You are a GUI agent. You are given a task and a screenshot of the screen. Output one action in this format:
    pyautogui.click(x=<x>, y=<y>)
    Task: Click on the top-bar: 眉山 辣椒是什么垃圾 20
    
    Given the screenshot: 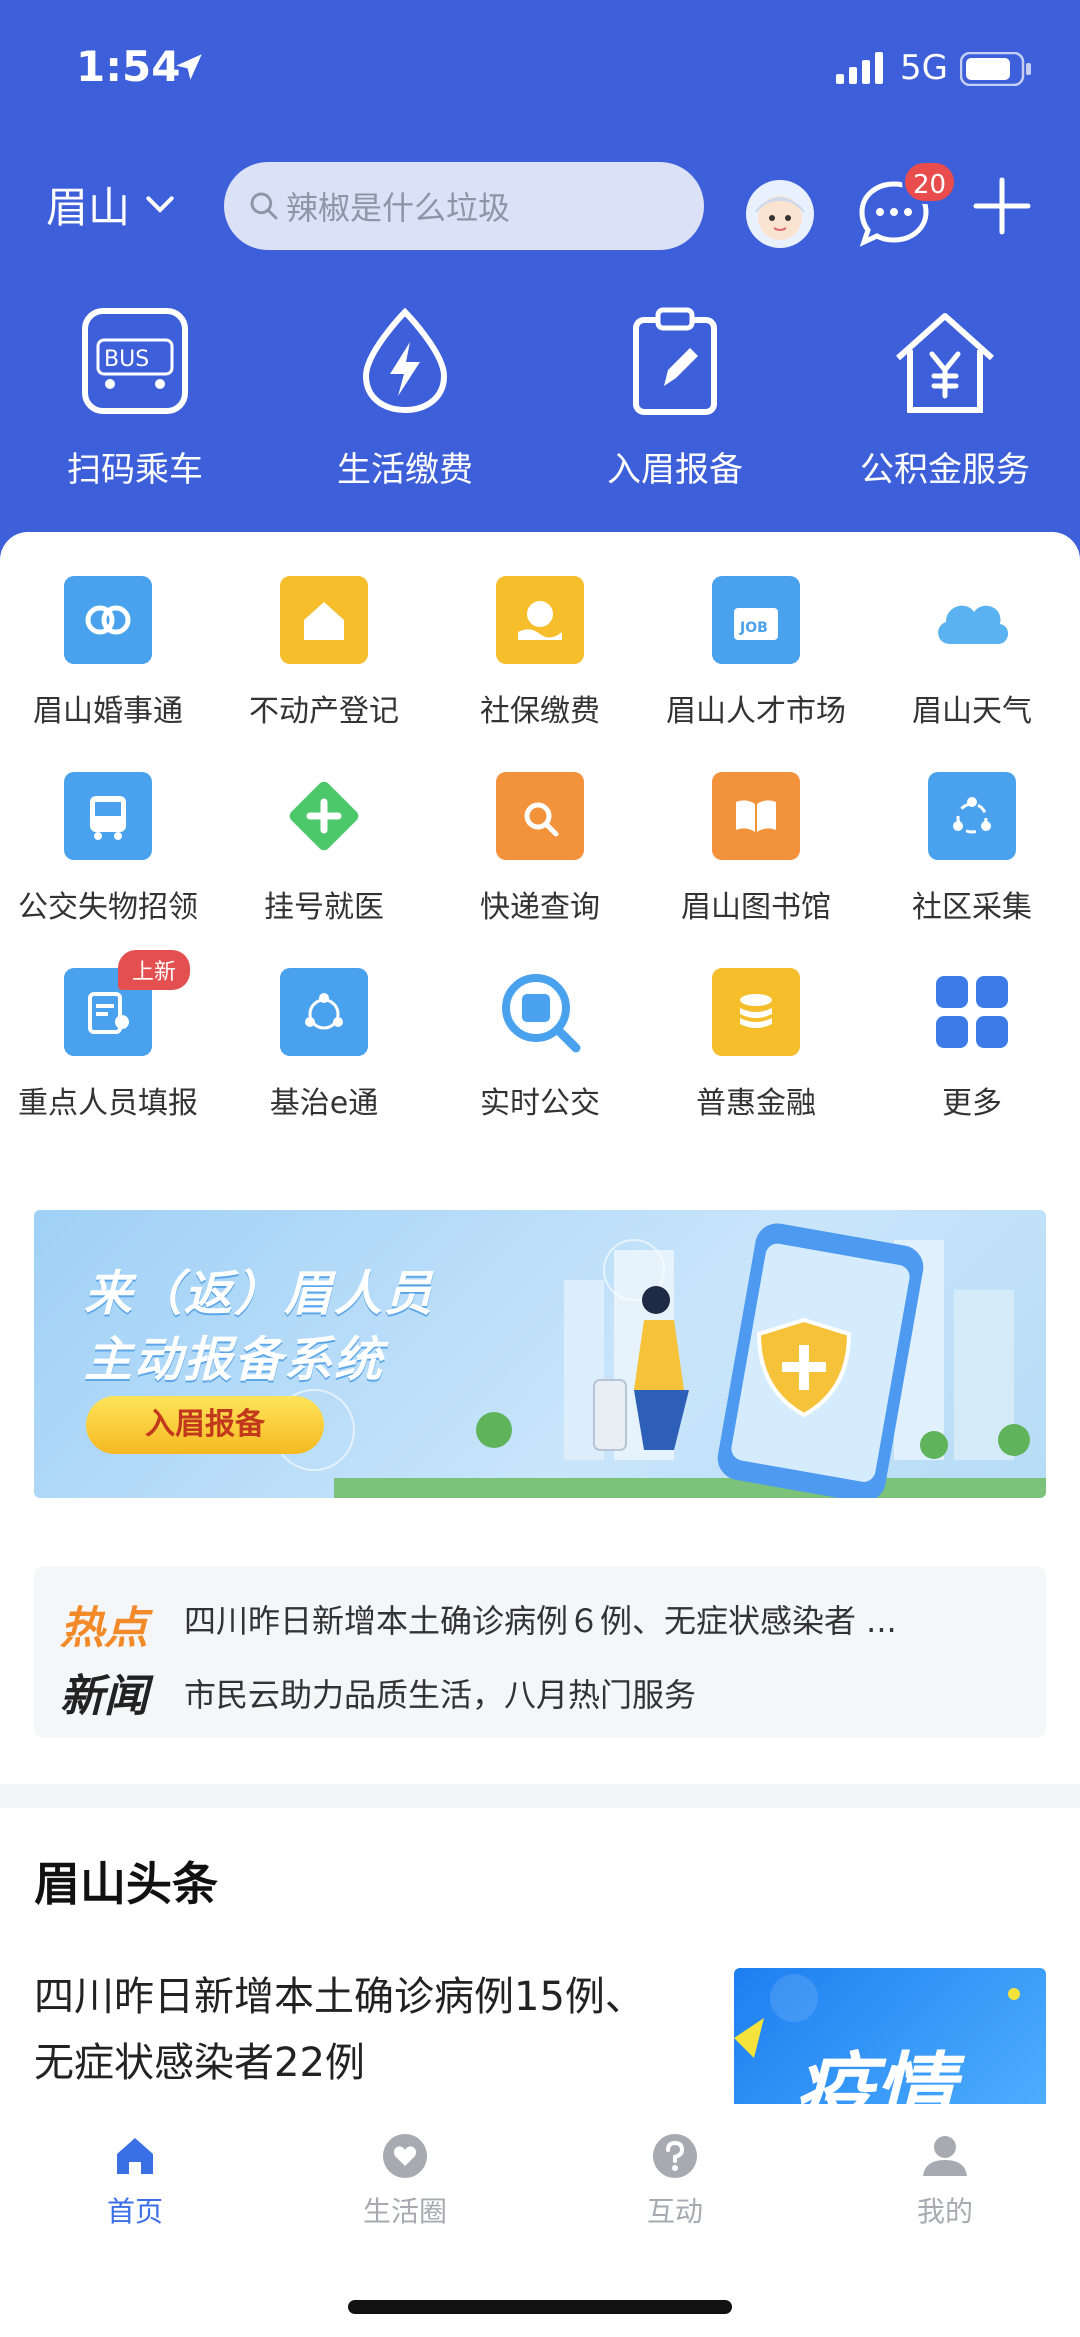 What is the action you would take?
    pyautogui.click(x=540, y=205)
    